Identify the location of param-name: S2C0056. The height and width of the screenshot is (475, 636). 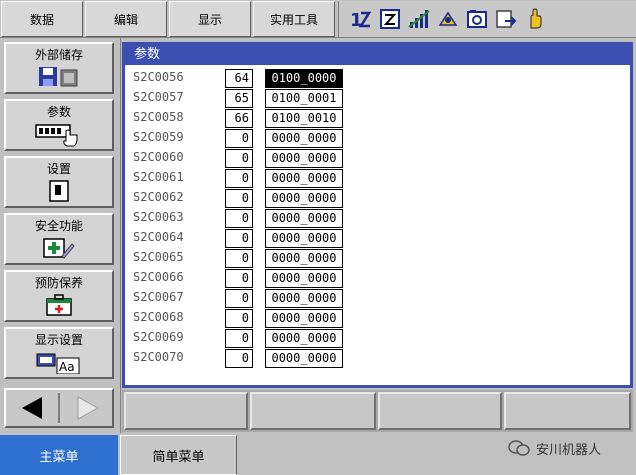
(158, 77).